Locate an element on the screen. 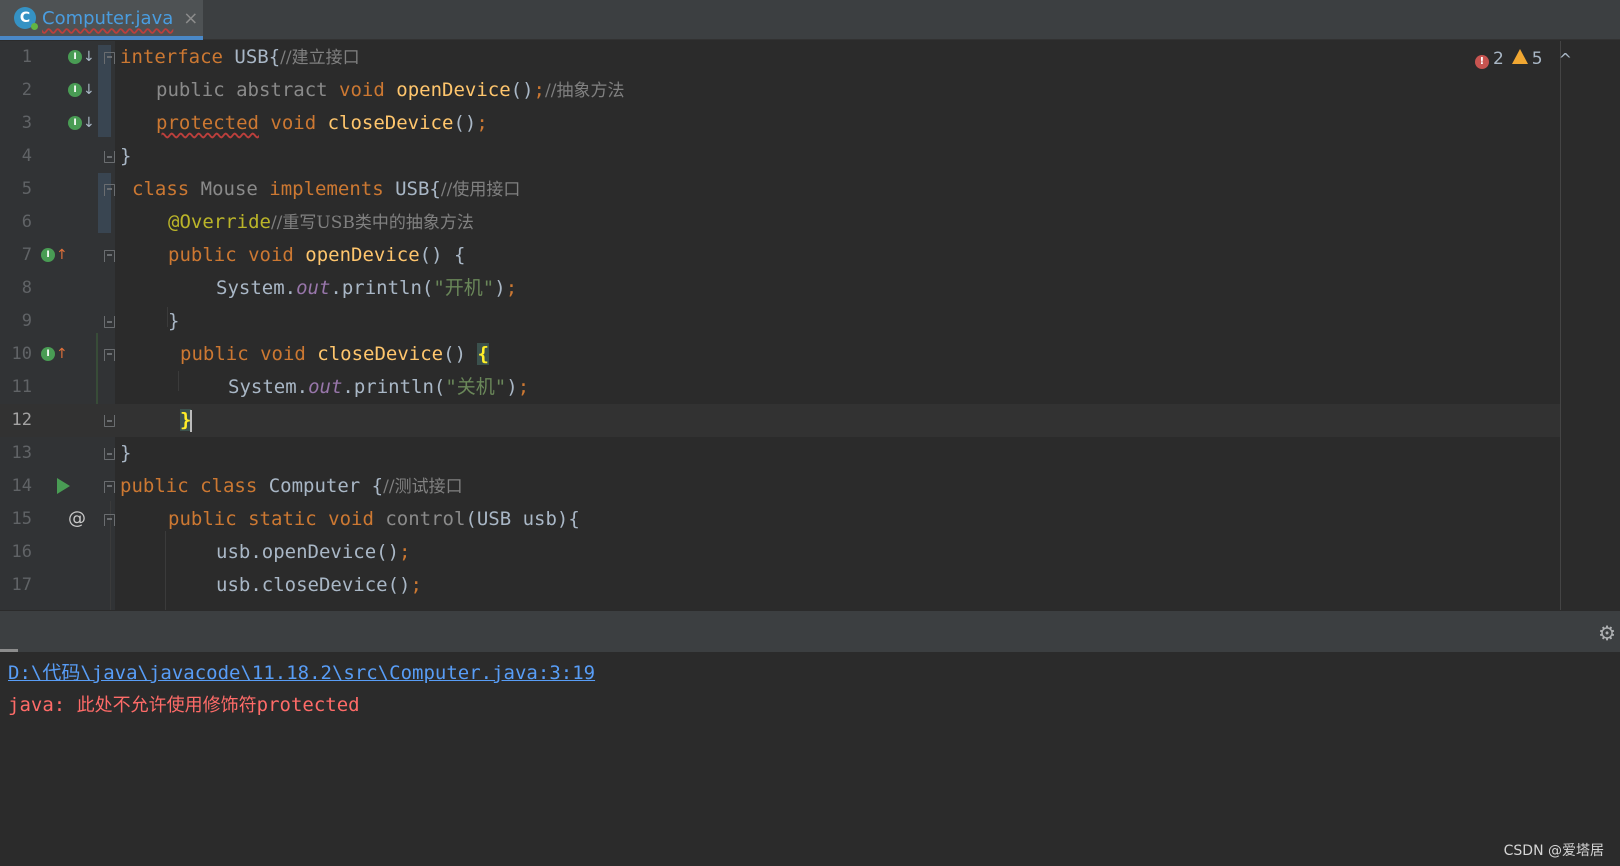 The image size is (1620, 866). code-text: usb.openDevice(); is located at coordinates (313, 552).